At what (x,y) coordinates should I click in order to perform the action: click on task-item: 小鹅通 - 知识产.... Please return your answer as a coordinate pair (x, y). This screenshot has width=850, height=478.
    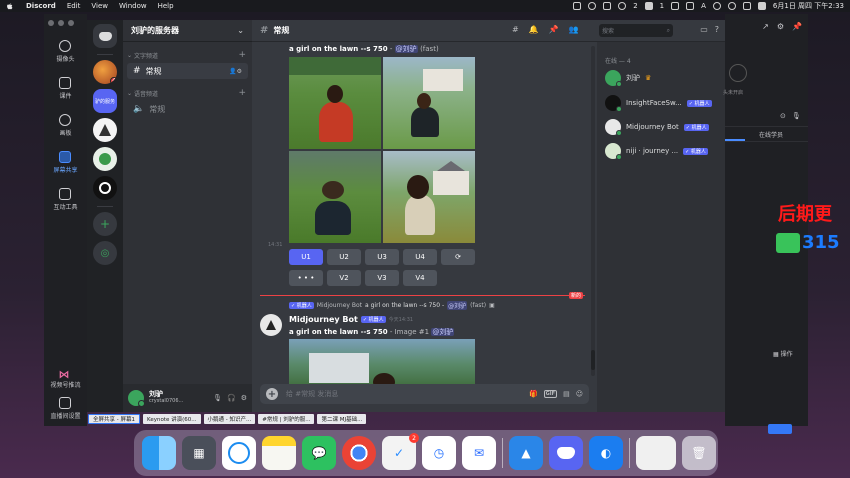
    Looking at the image, I should click on (229, 419).